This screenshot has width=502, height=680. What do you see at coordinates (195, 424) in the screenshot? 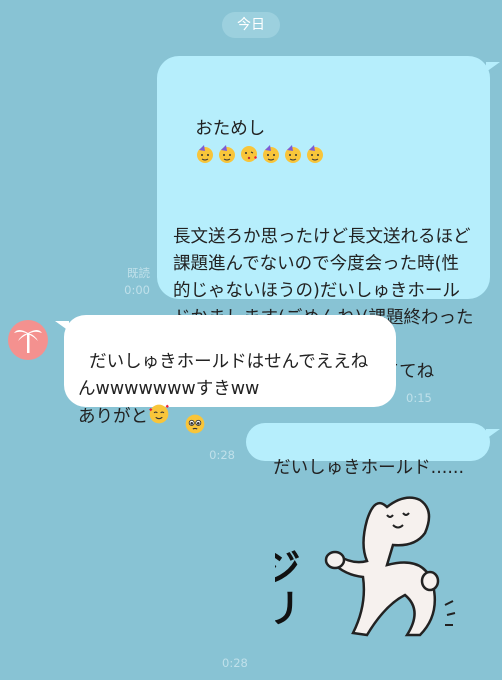
I see `pleading-face-emoji` at bounding box center [195, 424].